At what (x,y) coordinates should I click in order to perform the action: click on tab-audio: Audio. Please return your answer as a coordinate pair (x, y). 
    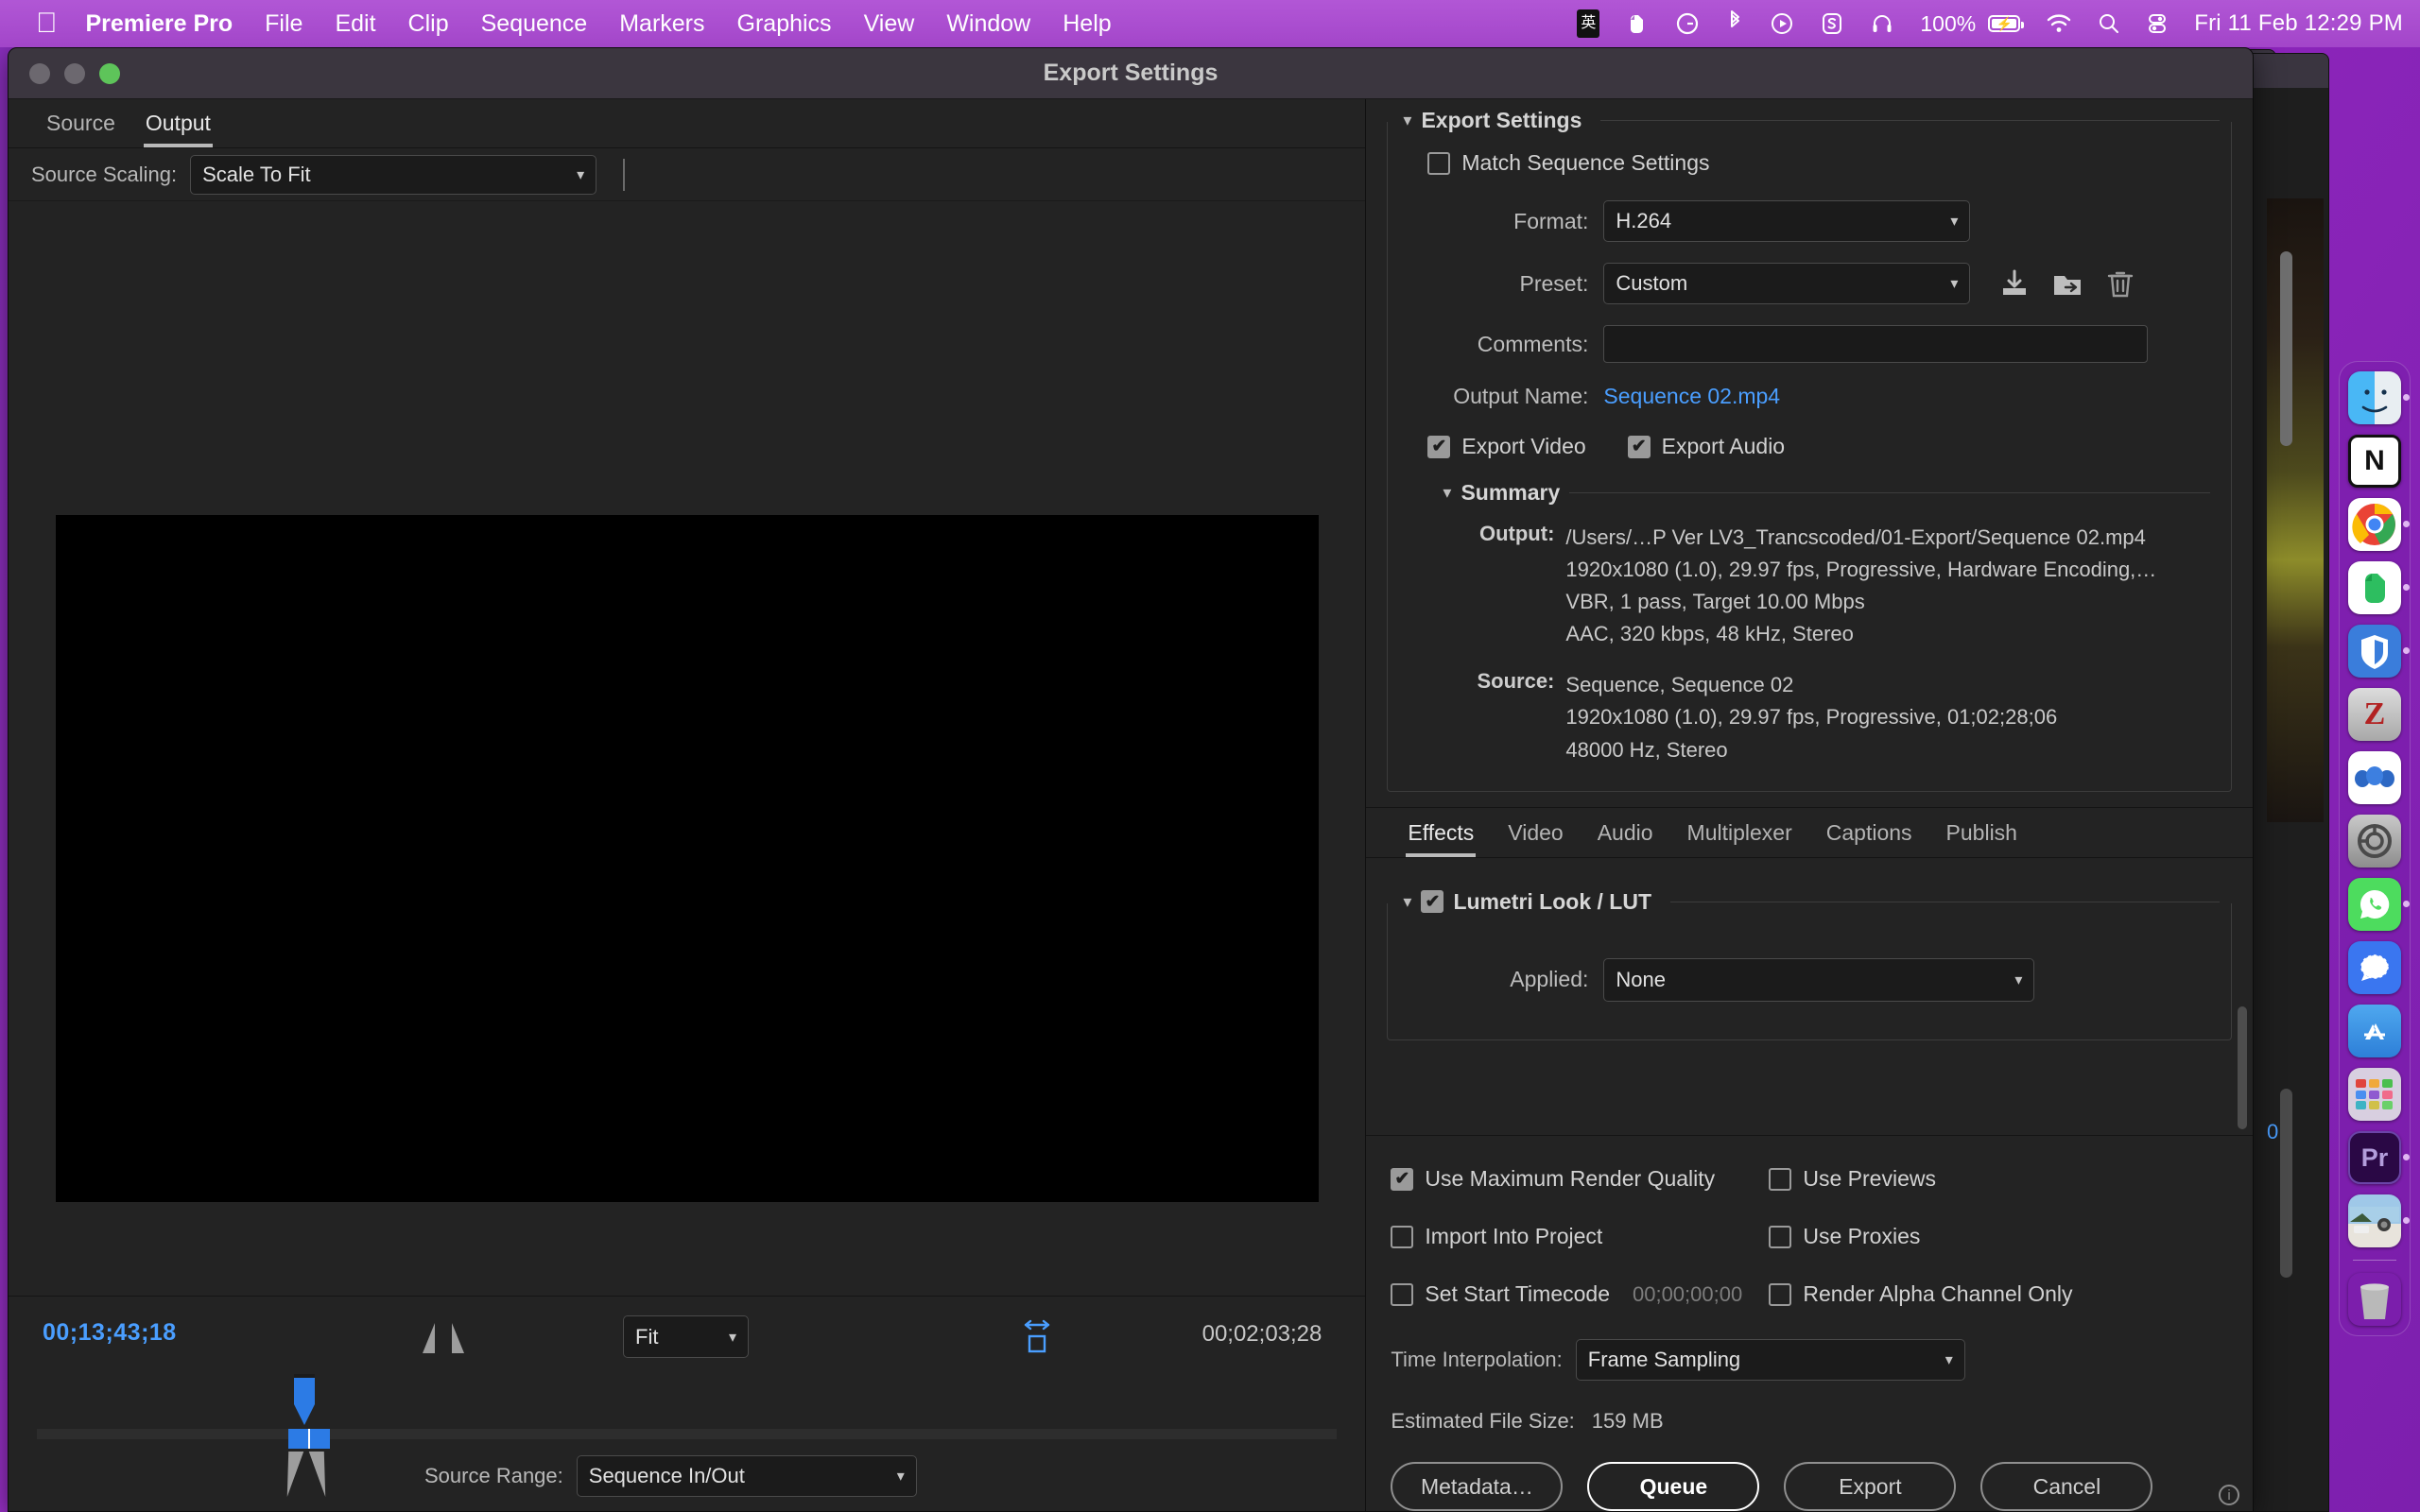
    Looking at the image, I should click on (1625, 838).